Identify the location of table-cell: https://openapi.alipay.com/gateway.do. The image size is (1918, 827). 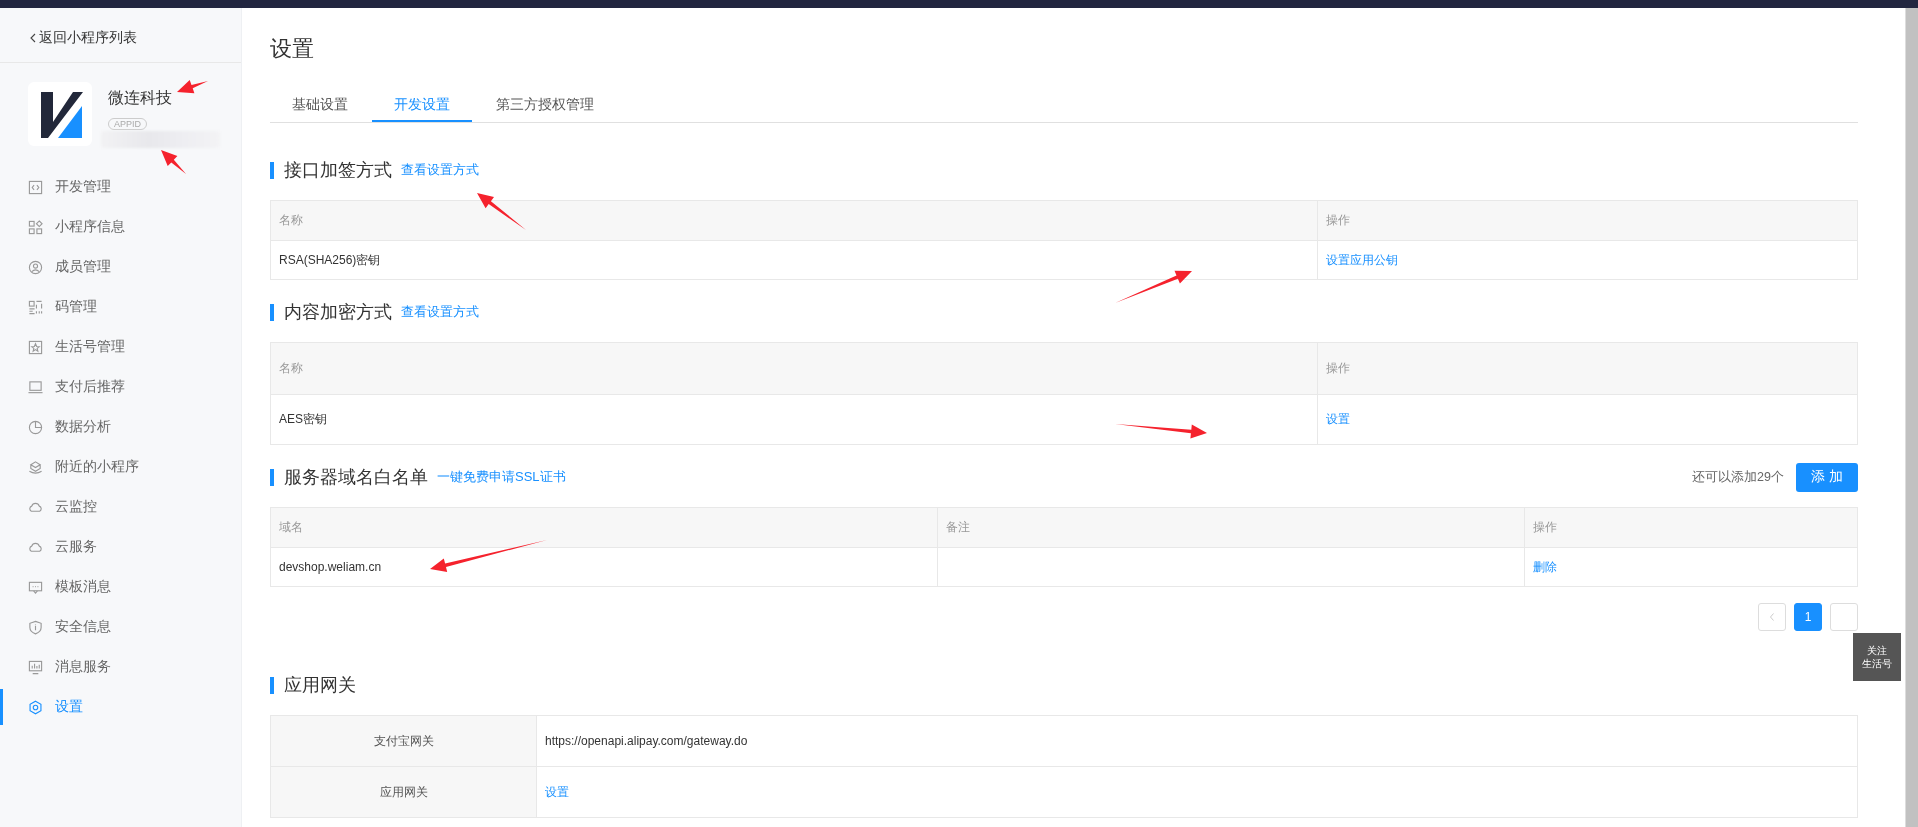
(1197, 741).